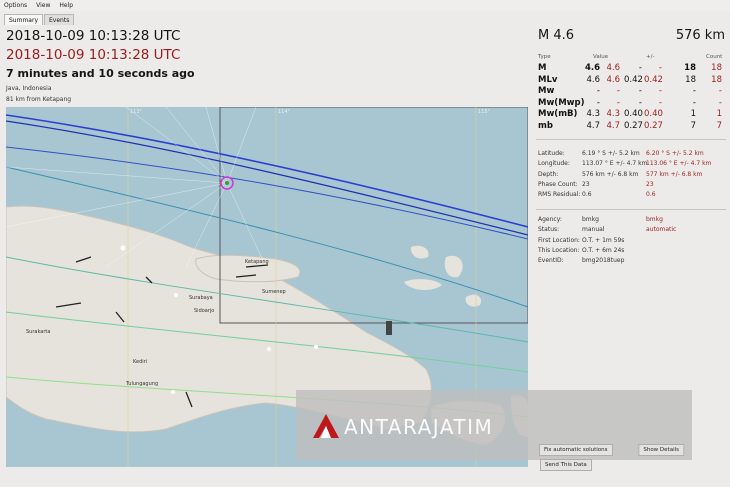  What do you see at coordinates (603, 240) in the screenshot?
I see `agency-cell-v1: O.T. + 1m 59s` at bounding box center [603, 240].